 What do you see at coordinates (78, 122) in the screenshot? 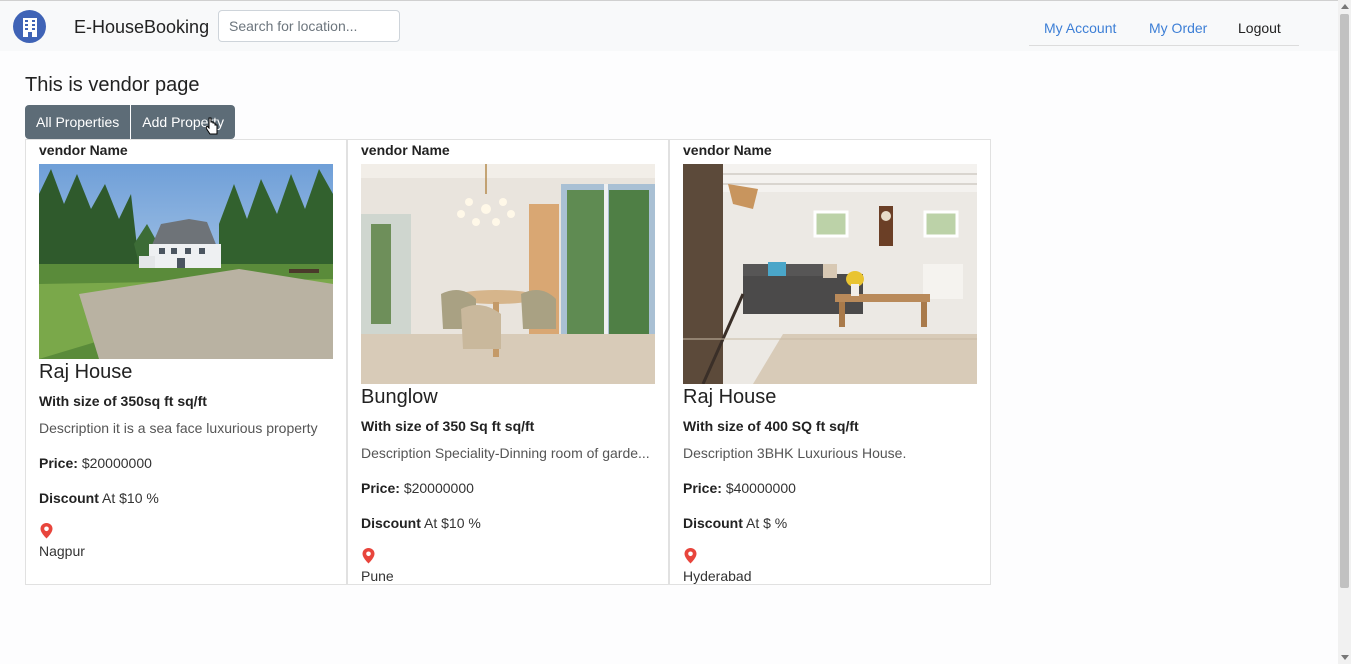
I see `all-properties-button: All Properties` at bounding box center [78, 122].